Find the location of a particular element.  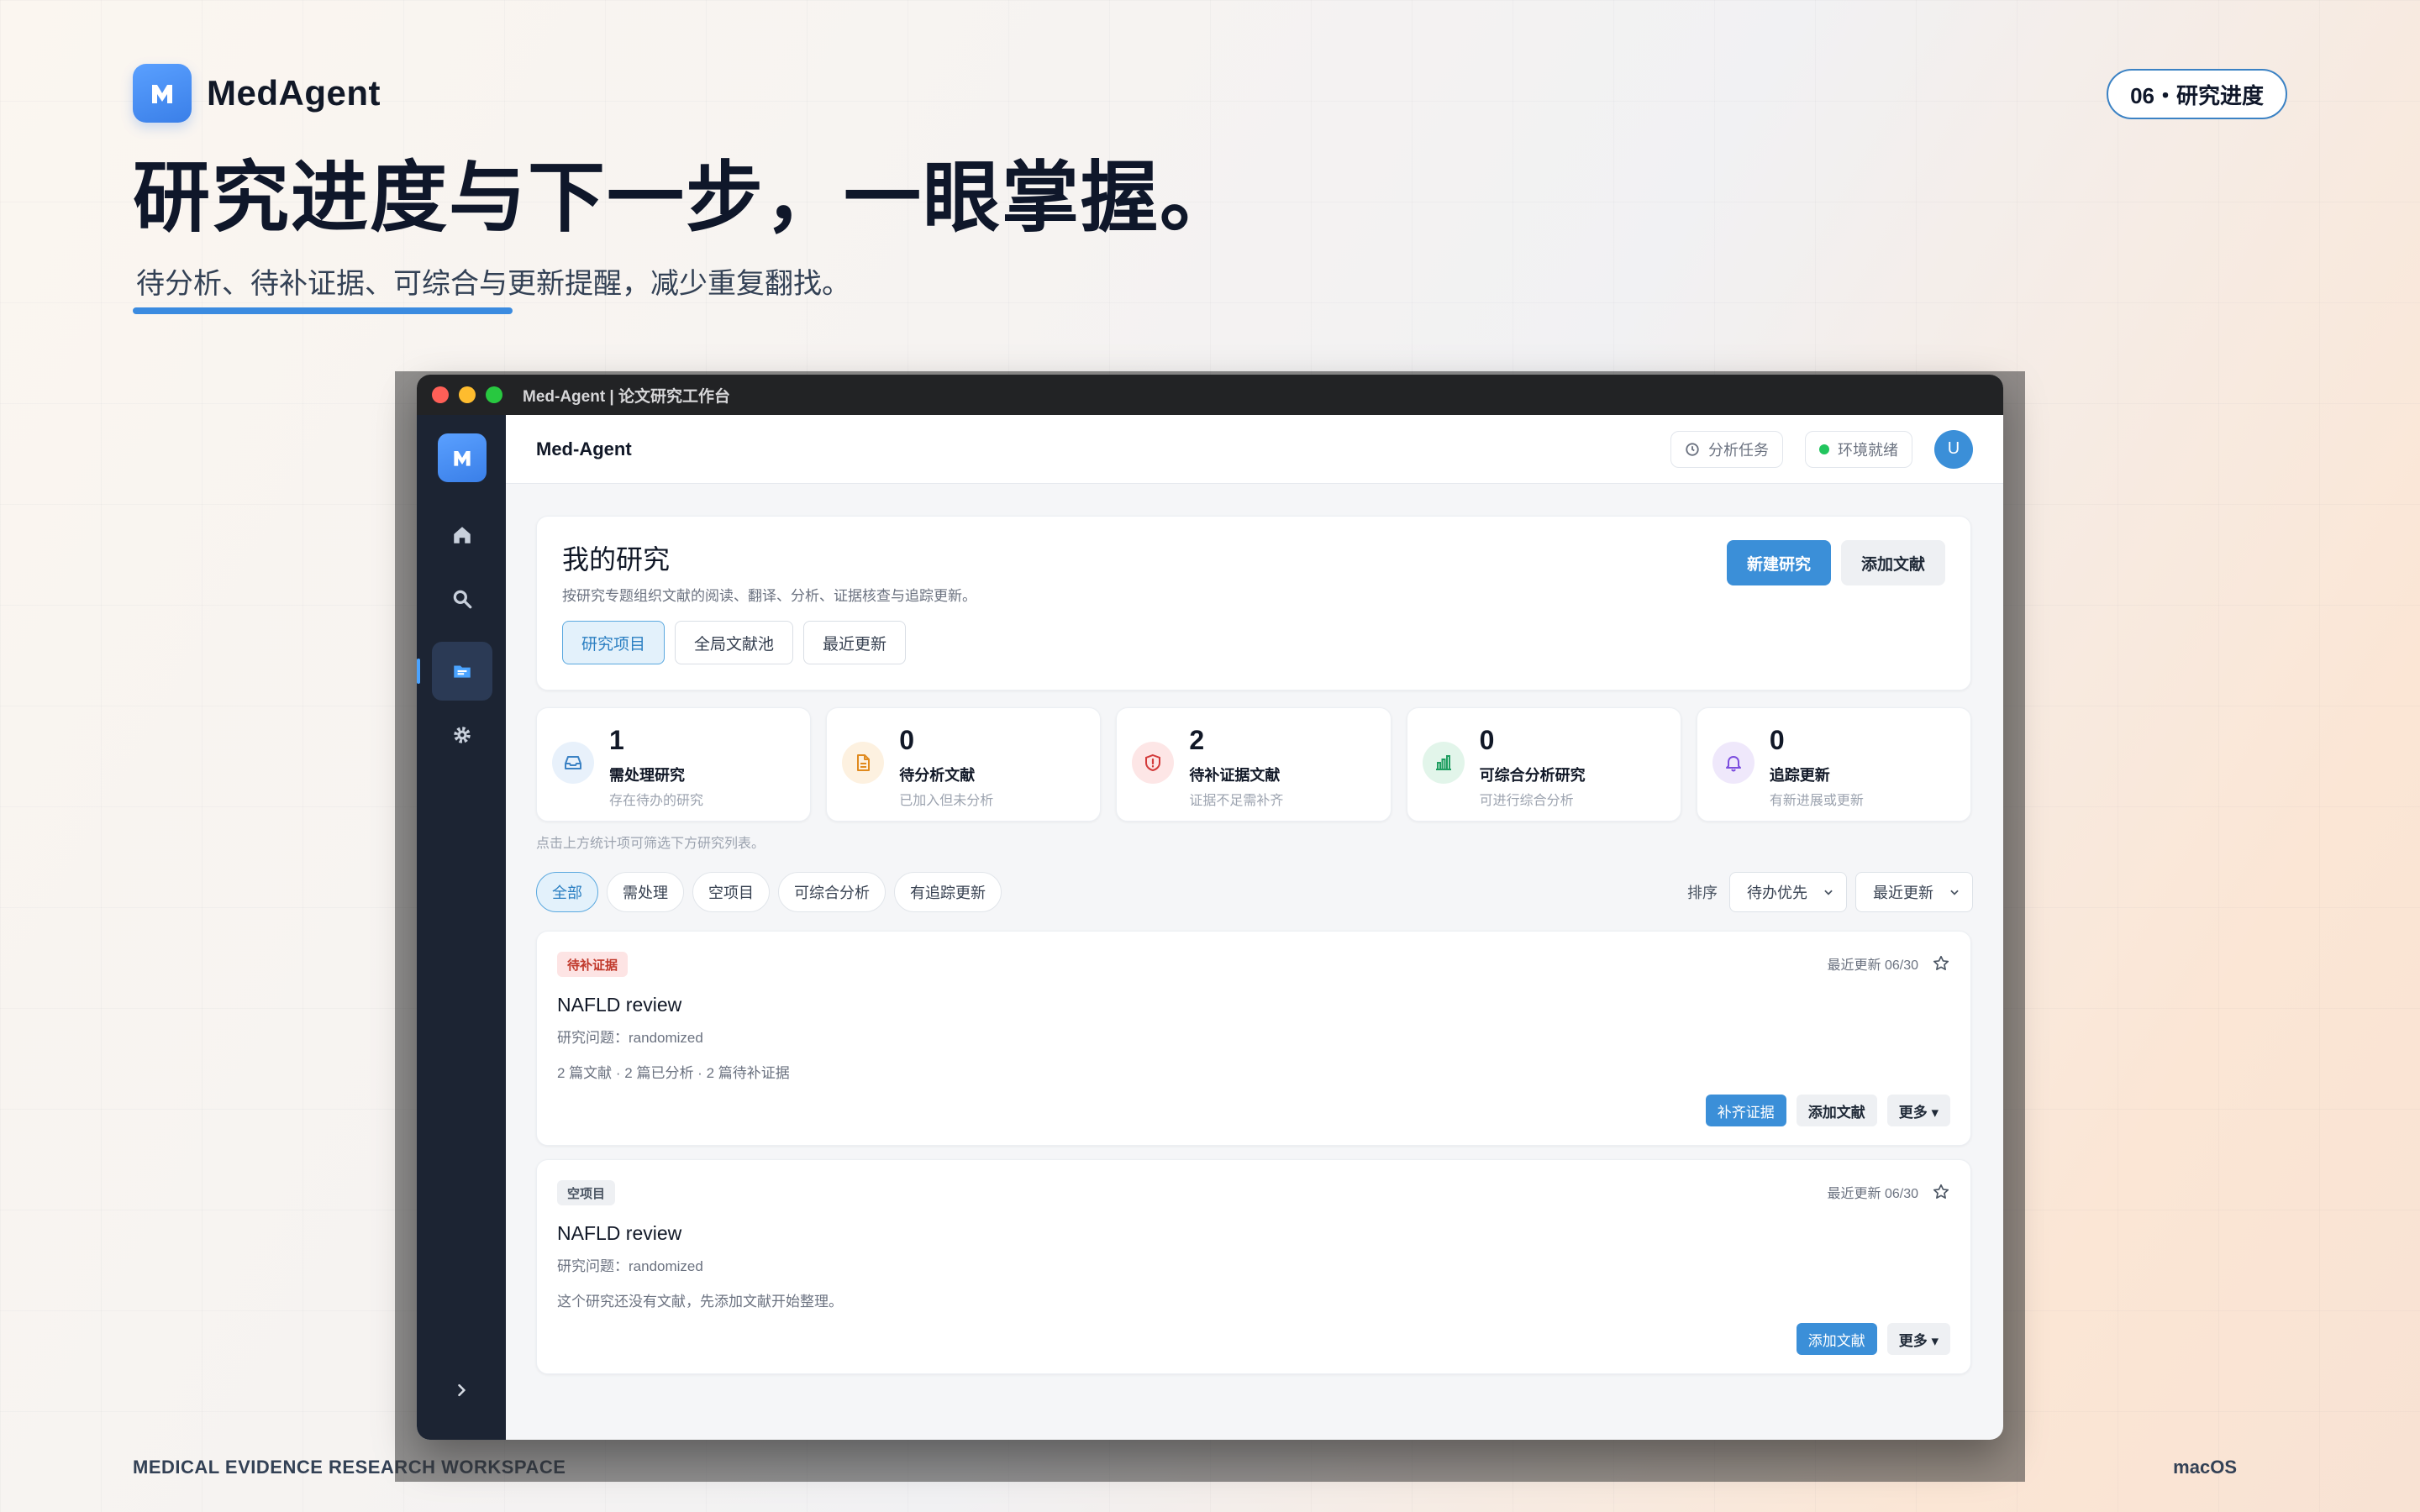

sidebar-active-indicator is located at coordinates (419, 671).